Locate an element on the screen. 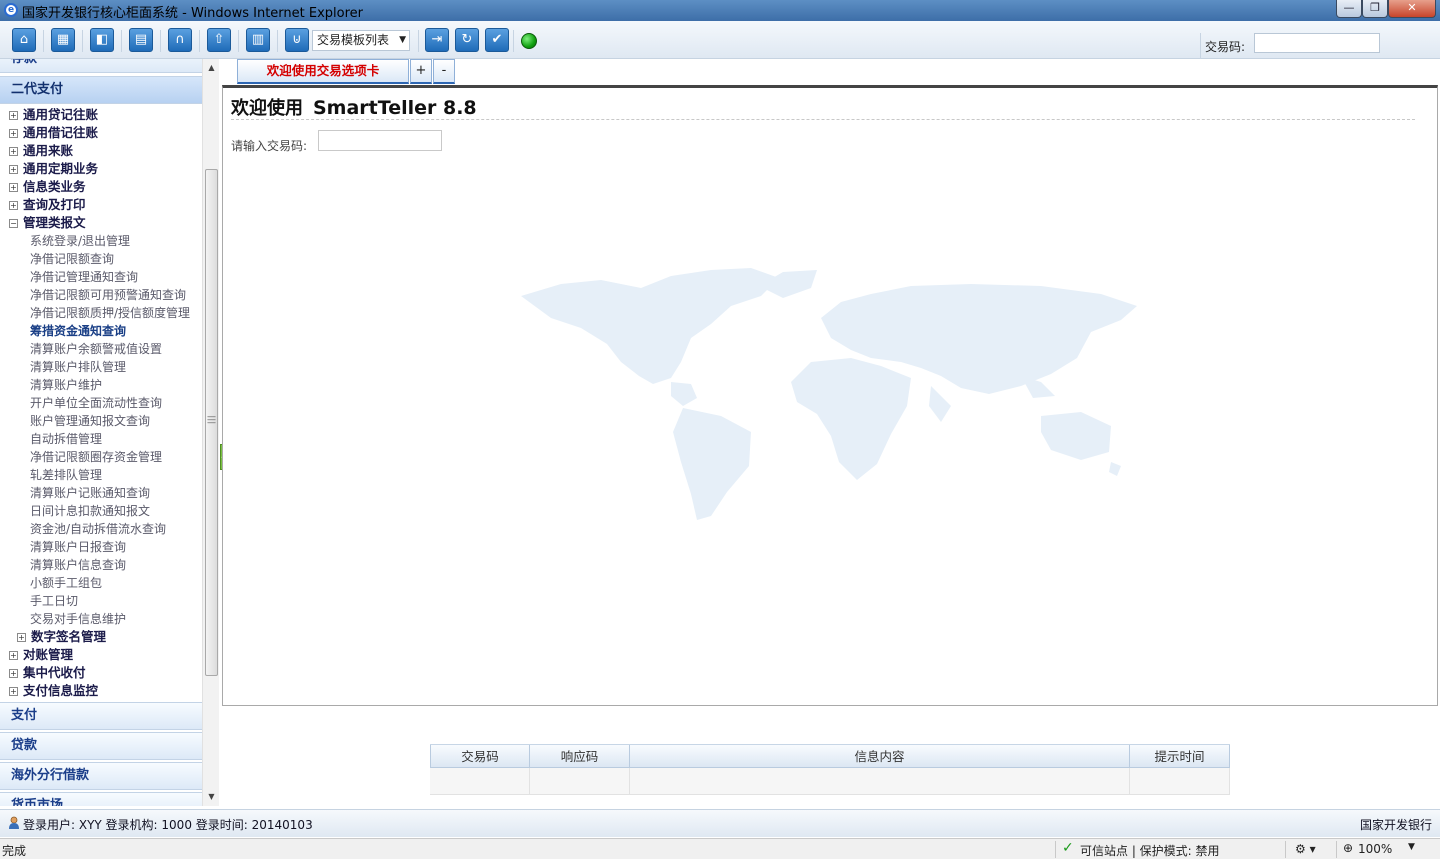 This screenshot has height=859, width=1440. tree-leaf: 净借记限额圈存资金管理 is located at coordinates (96, 457).